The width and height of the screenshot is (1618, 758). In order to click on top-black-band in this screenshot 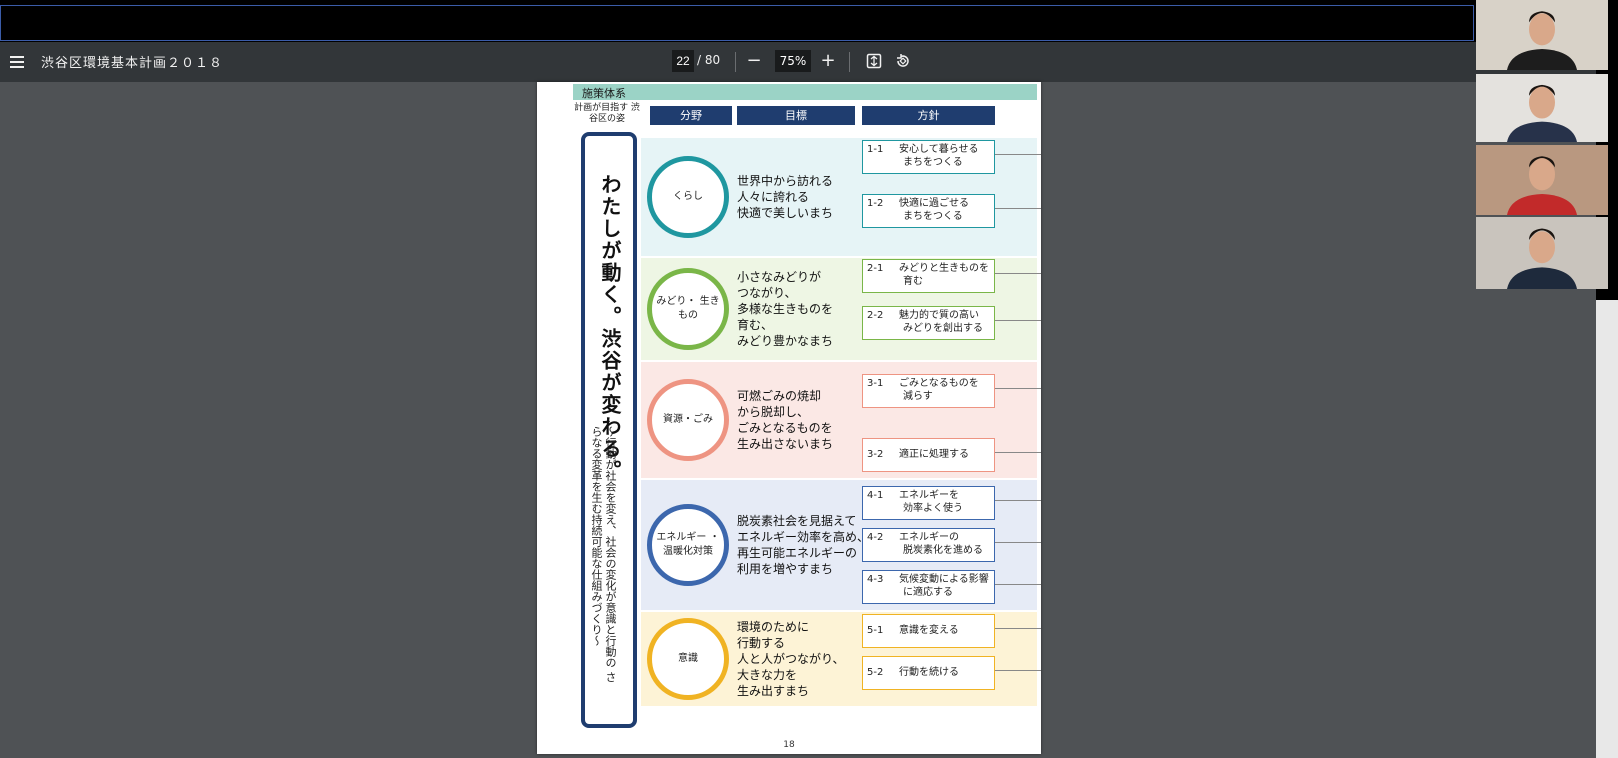, I will do `click(737, 23)`.